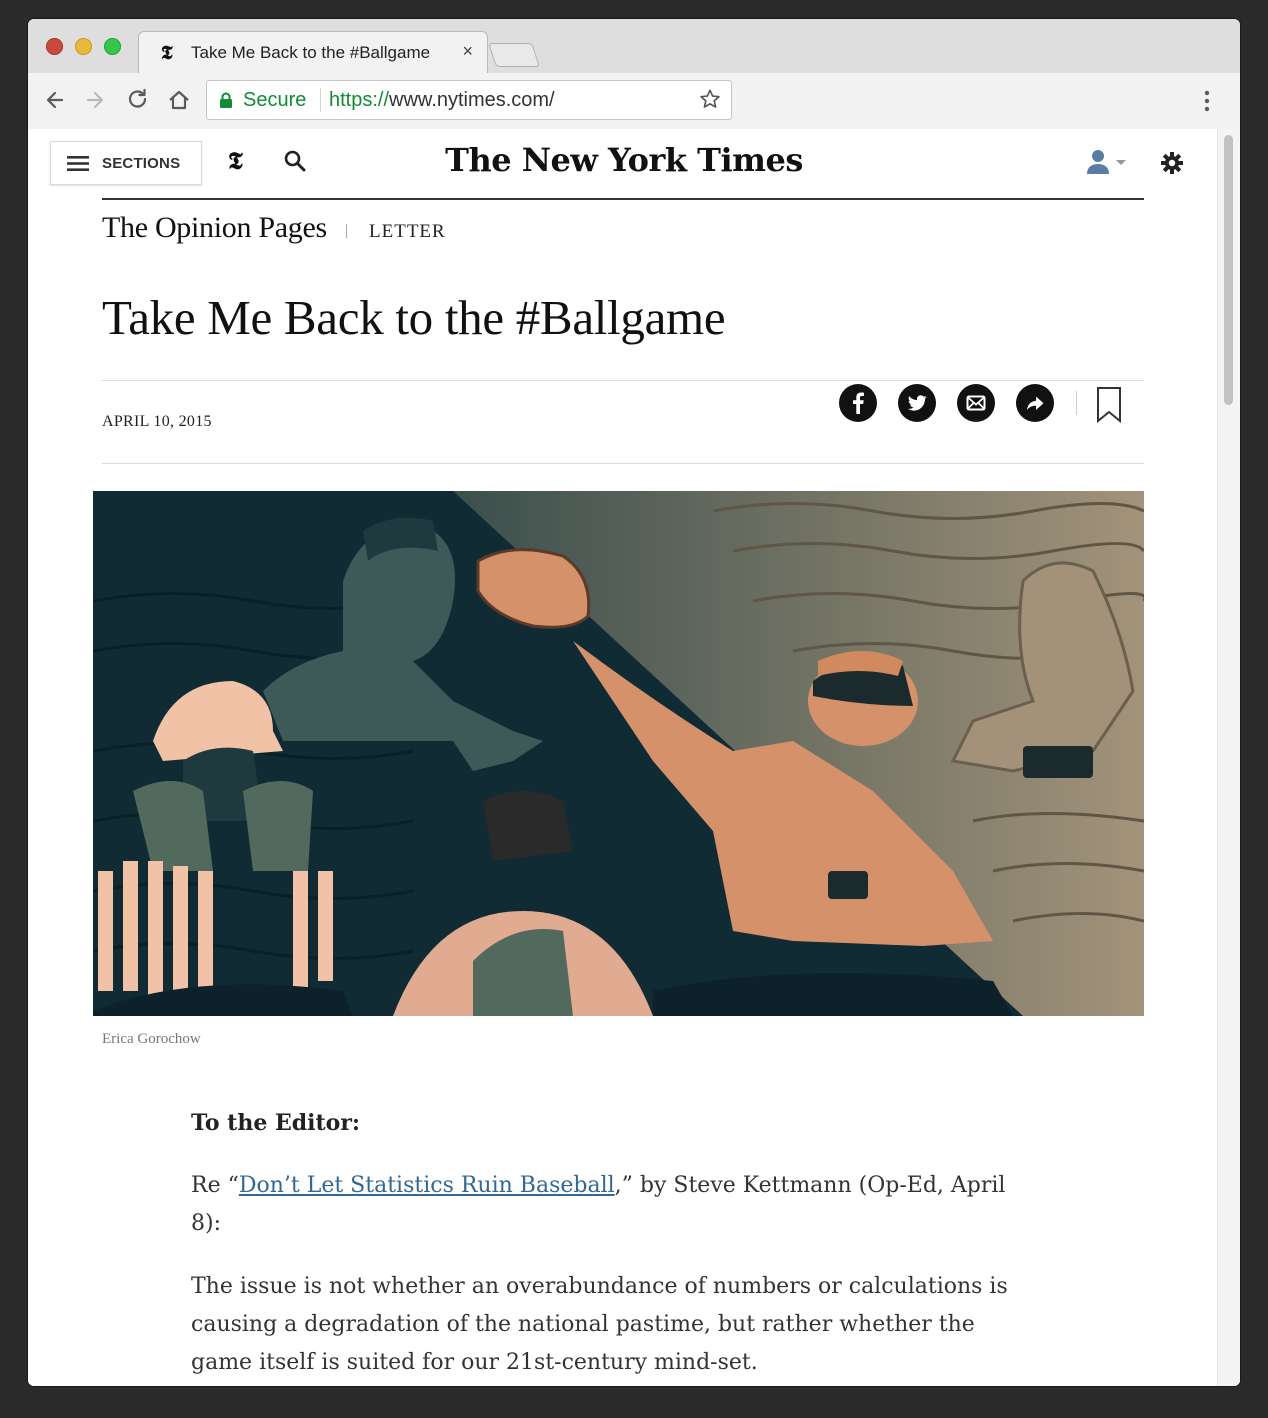 This screenshot has width=1268, height=1418. Describe the element at coordinates (467, 51) in the screenshot. I see `tab-close-icon: ×` at that location.